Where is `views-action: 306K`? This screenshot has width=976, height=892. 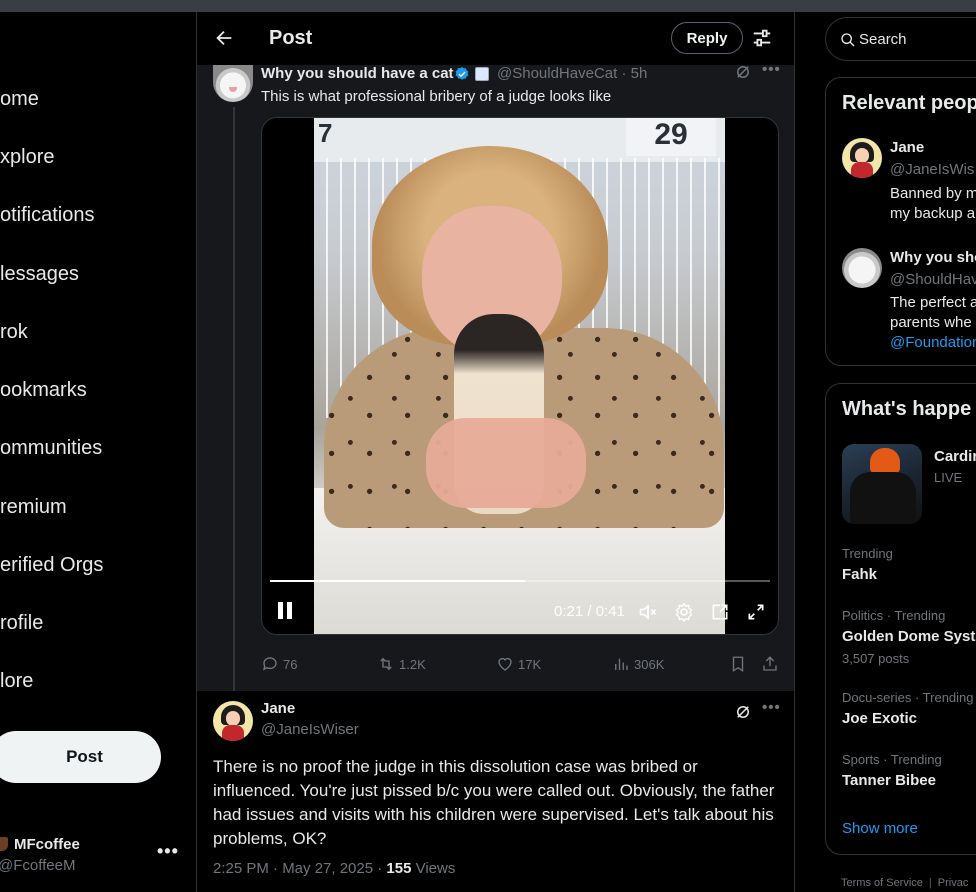 views-action: 306K is located at coordinates (638, 664).